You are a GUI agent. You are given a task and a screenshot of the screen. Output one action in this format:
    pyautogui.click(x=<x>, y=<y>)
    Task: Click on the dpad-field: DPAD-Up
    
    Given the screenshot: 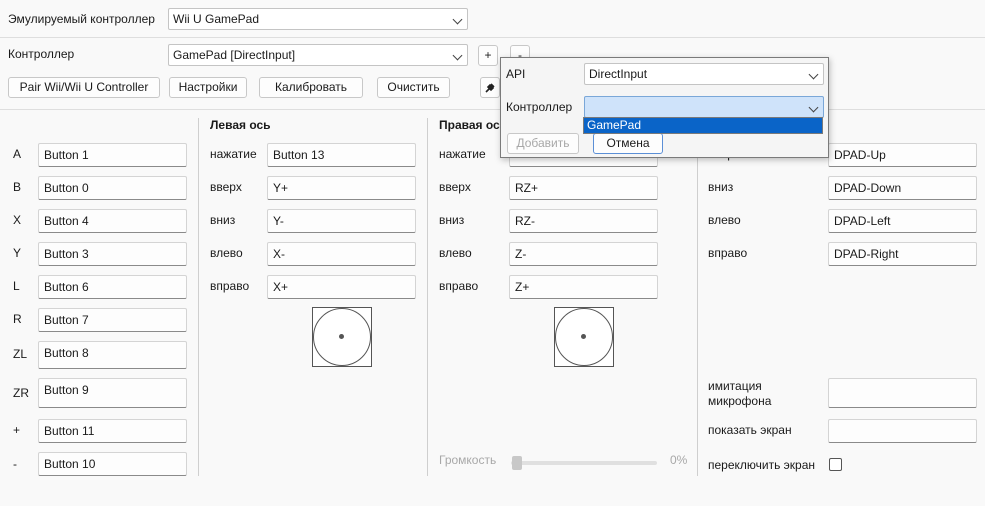 What is the action you would take?
    pyautogui.click(x=902, y=155)
    